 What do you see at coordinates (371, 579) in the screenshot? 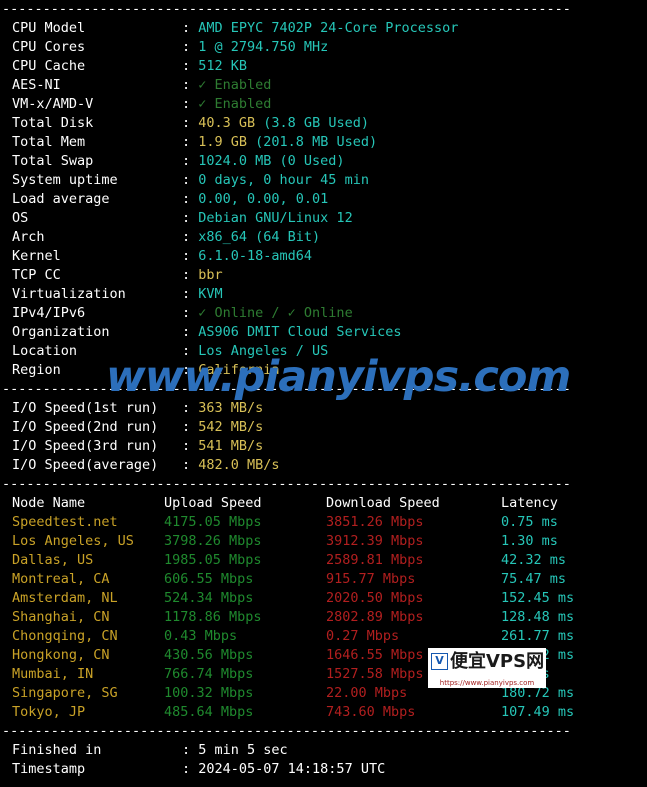
I see `speedtest-download-speed: 915.77 Mbps` at bounding box center [371, 579].